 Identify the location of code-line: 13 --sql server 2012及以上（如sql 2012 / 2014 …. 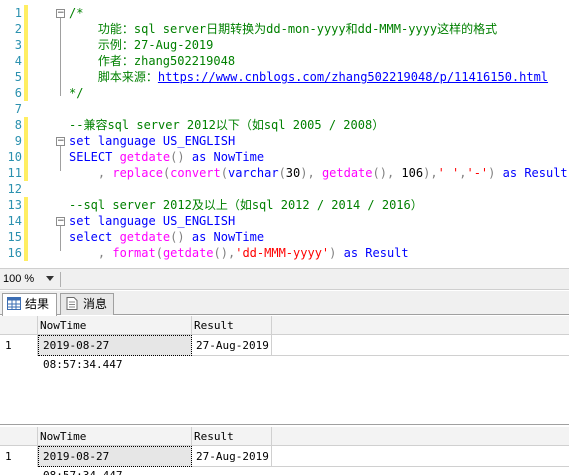
(284, 205).